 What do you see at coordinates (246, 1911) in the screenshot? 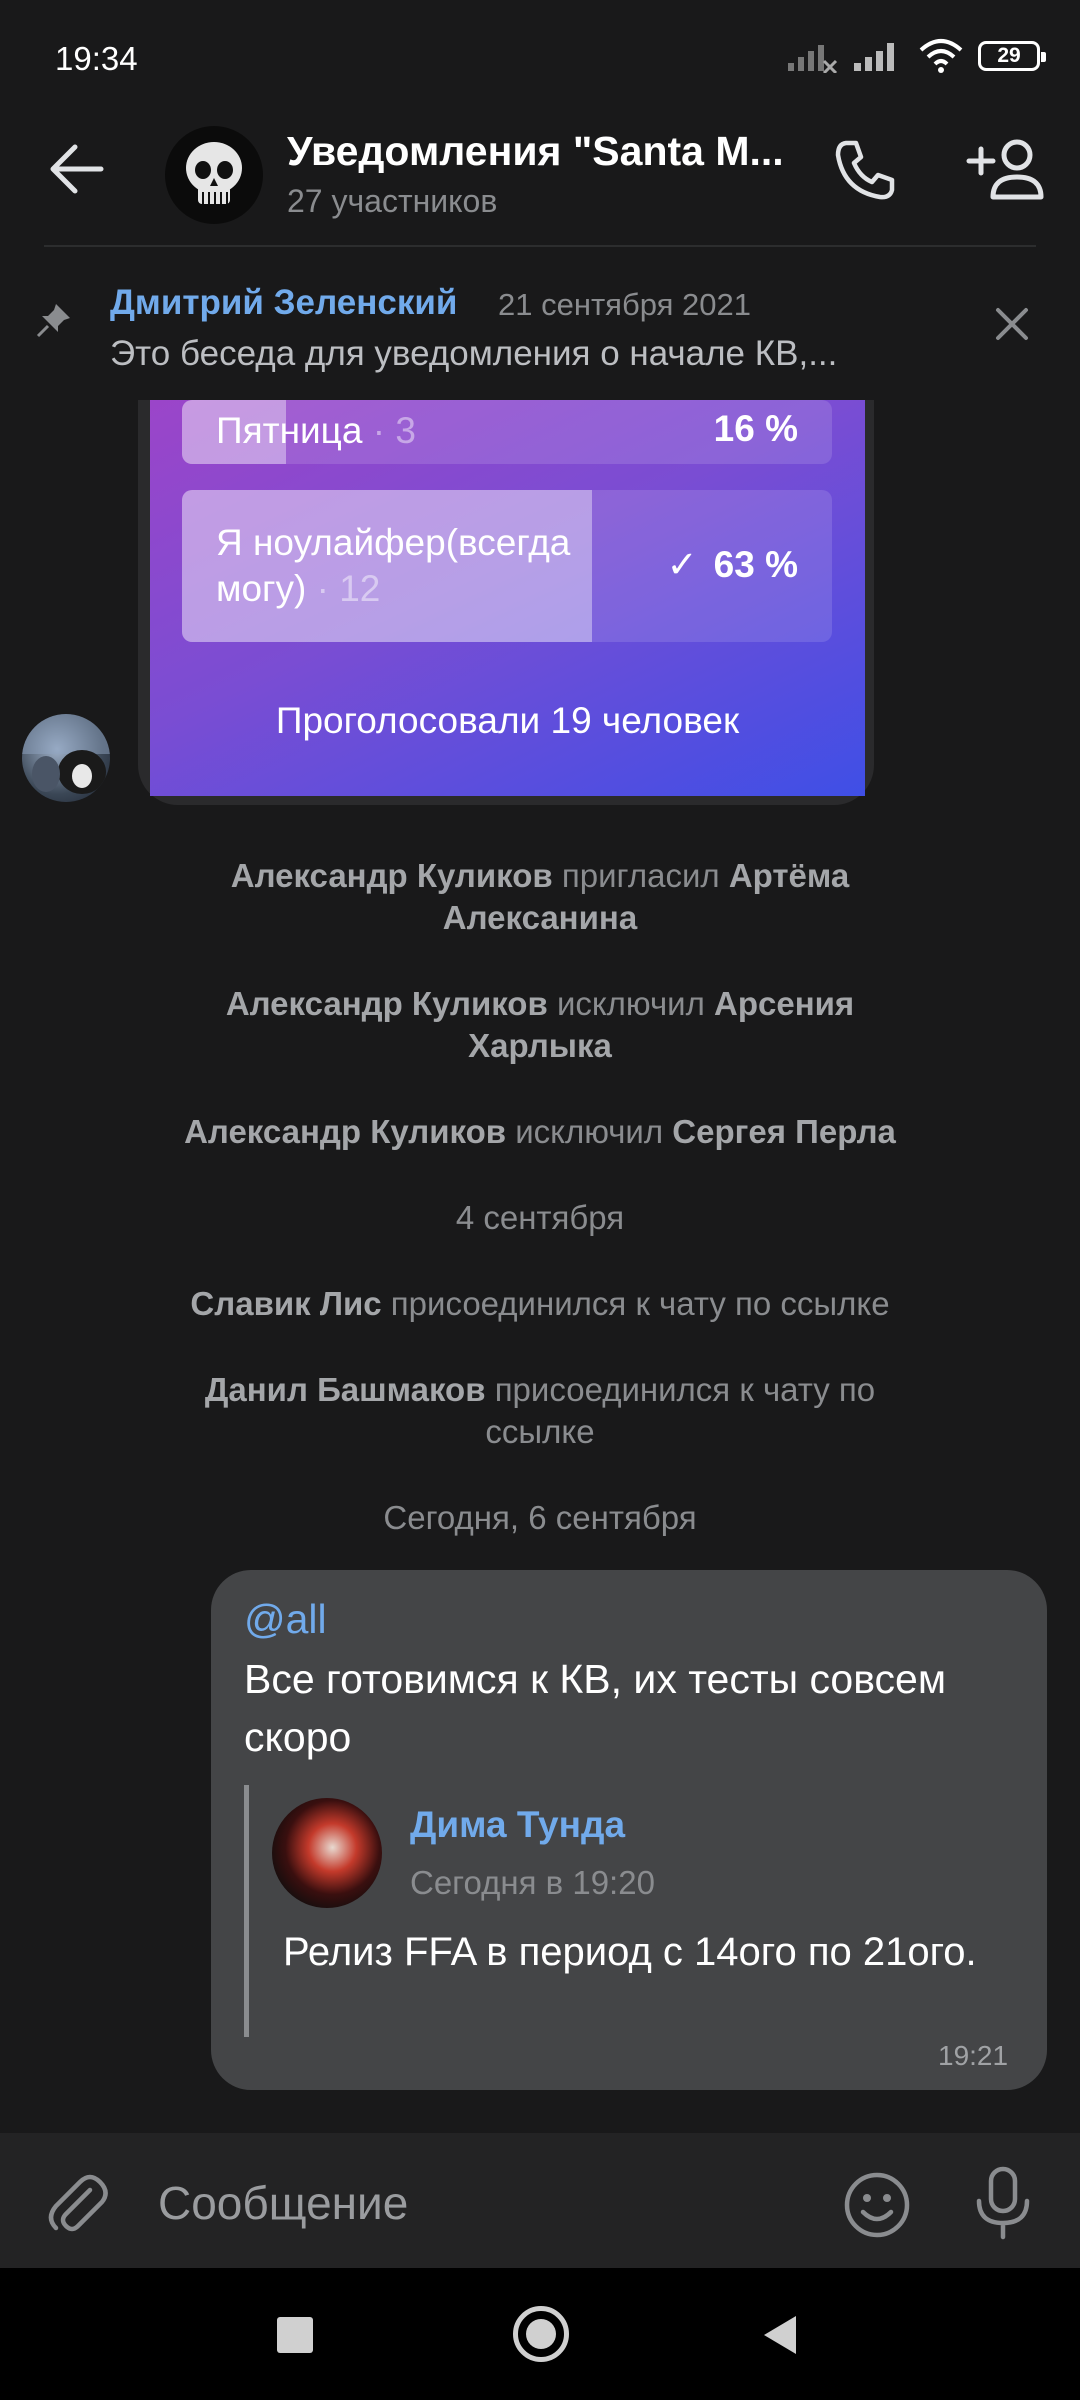
I see `forward-quote-bar` at bounding box center [246, 1911].